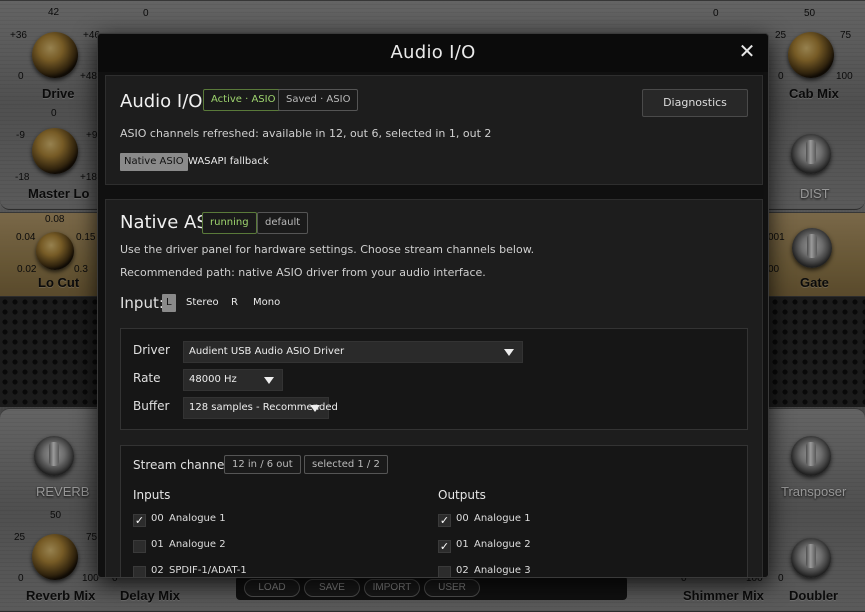 The image size is (865, 612). What do you see at coordinates (266, 303) in the screenshot?
I see `input-mode-mono: Mono` at bounding box center [266, 303].